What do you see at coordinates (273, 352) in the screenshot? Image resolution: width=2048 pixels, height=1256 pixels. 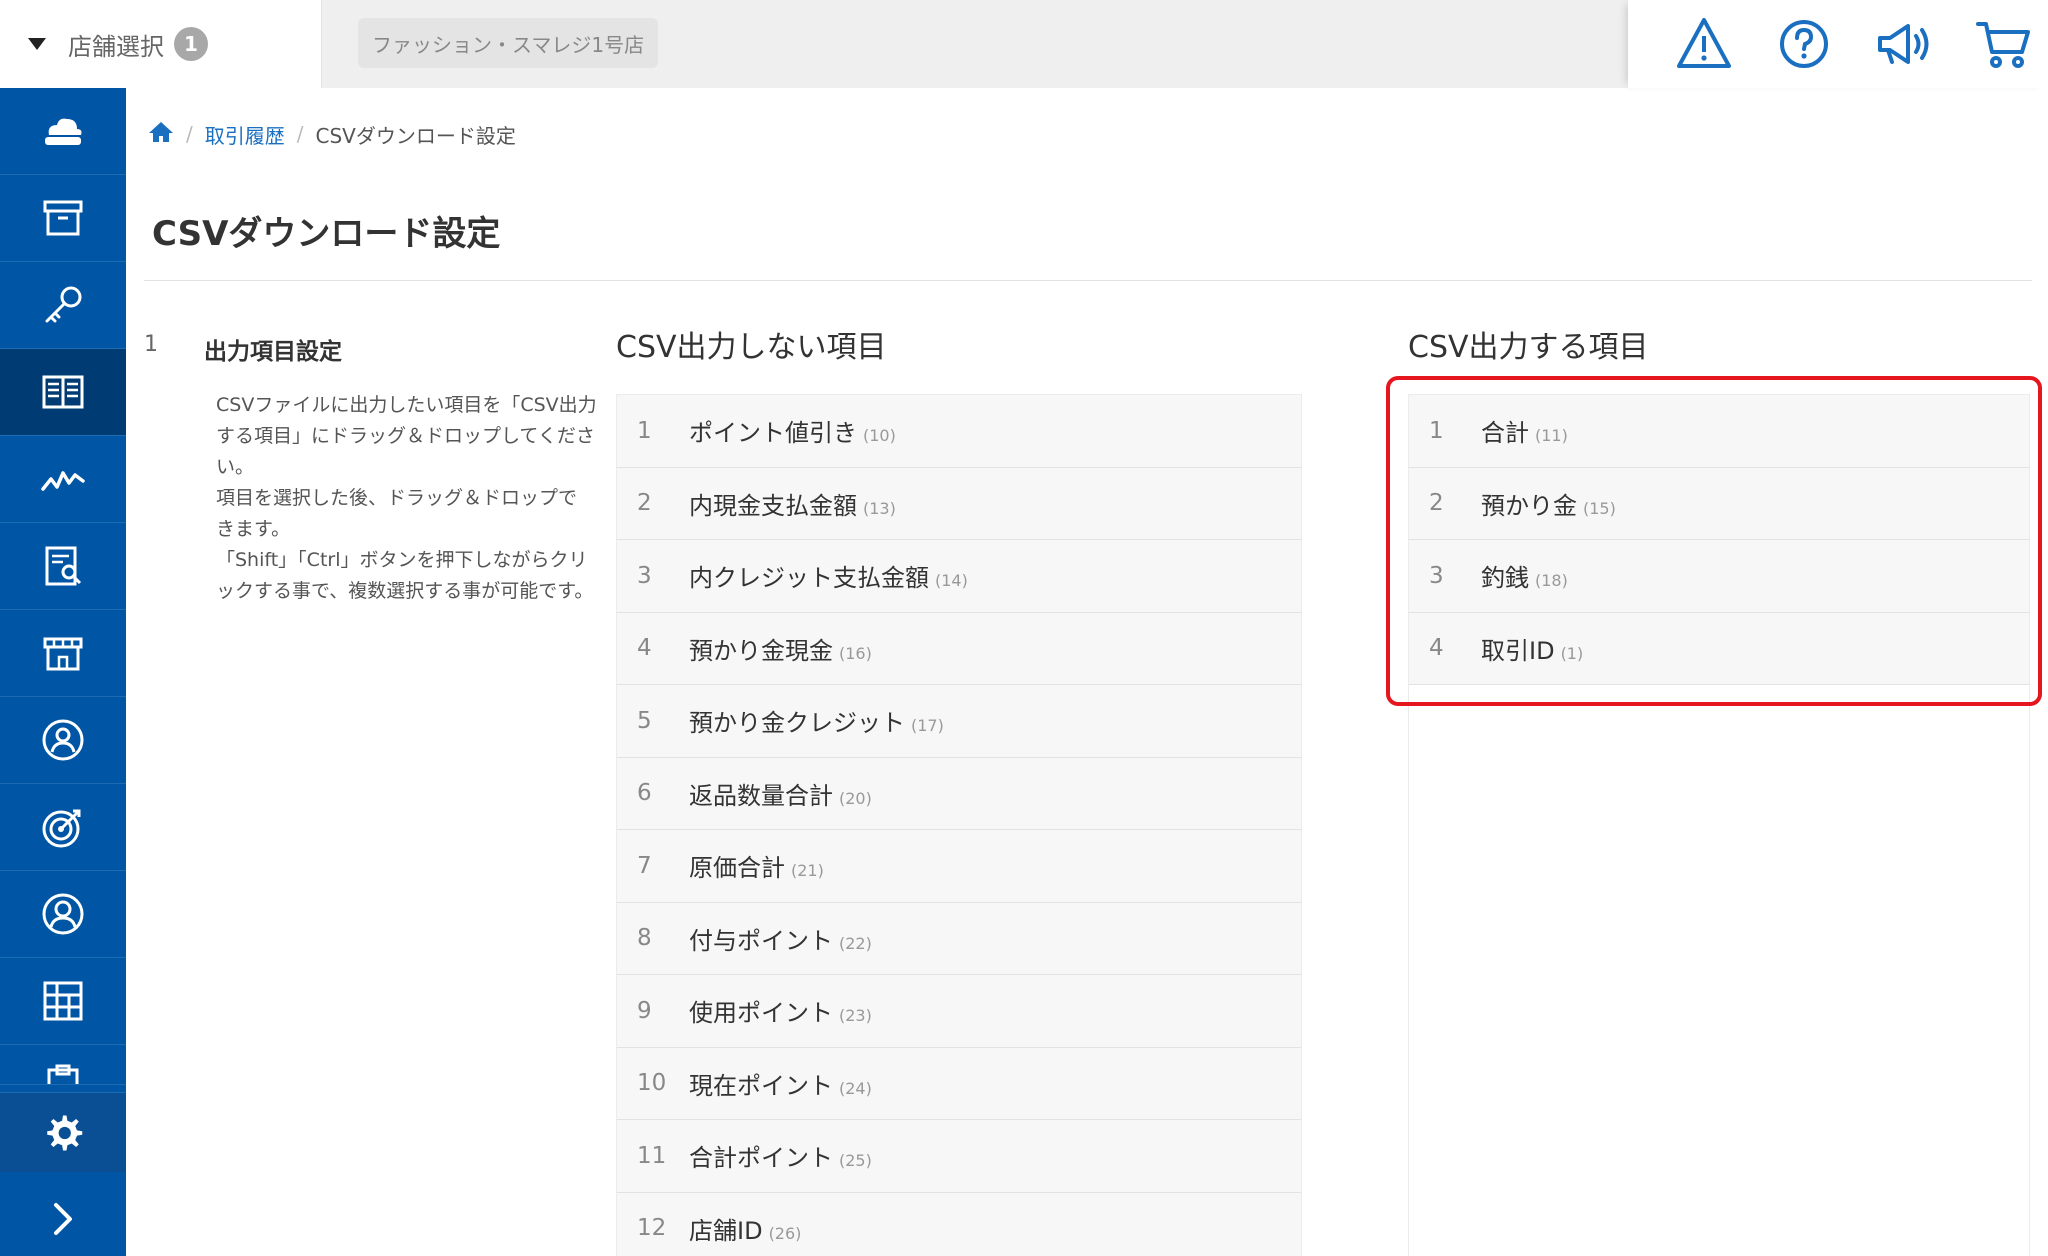 I see `step-title: 出力項目設定` at bounding box center [273, 352].